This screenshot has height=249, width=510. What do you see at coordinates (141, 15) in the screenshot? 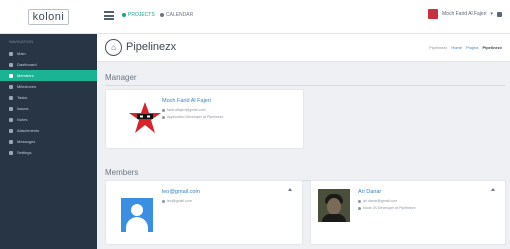
I see `tab-projects-label: PROJECTS` at bounding box center [141, 15].